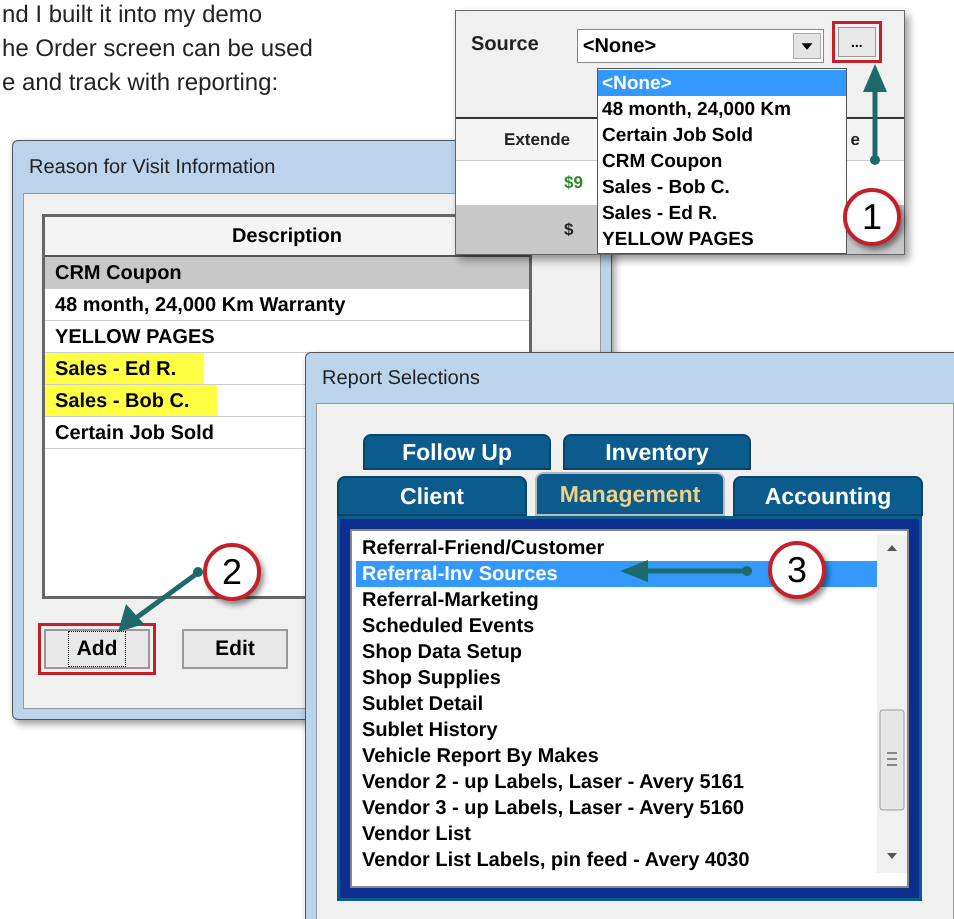 This screenshot has width=954, height=919. Describe the element at coordinates (630, 494) in the screenshot. I see `report-tab: Management` at that location.